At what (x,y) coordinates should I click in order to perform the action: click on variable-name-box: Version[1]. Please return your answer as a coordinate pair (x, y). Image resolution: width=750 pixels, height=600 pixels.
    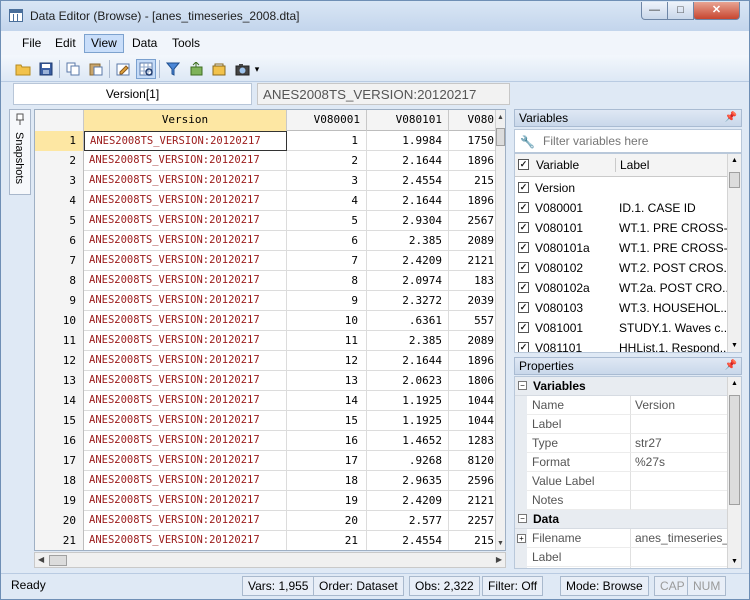
    Looking at the image, I should click on (132, 94).